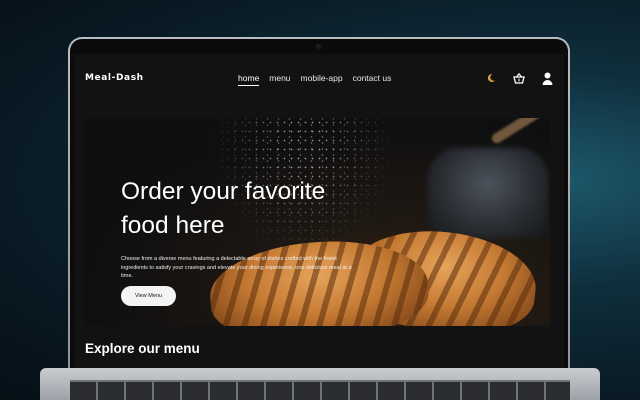  What do you see at coordinates (518, 132) in the screenshot?
I see `honey-dipper-image` at bounding box center [518, 132].